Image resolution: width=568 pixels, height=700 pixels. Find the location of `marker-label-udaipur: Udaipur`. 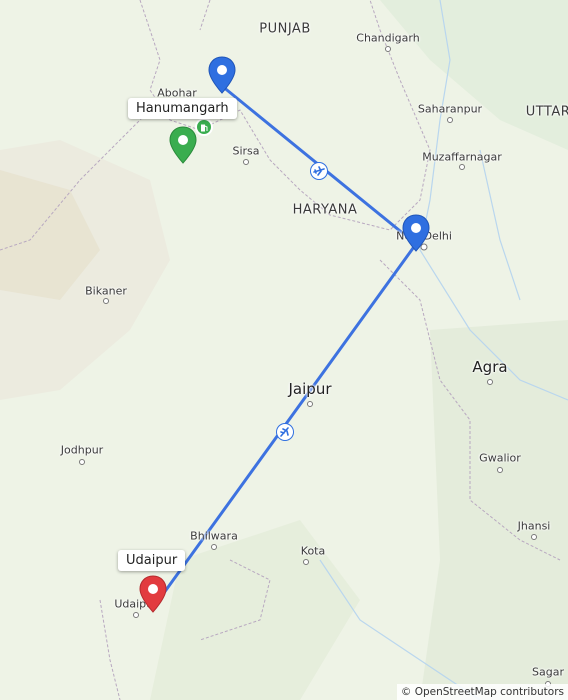

marker-label-udaipur: Udaipur is located at coordinates (152, 560).